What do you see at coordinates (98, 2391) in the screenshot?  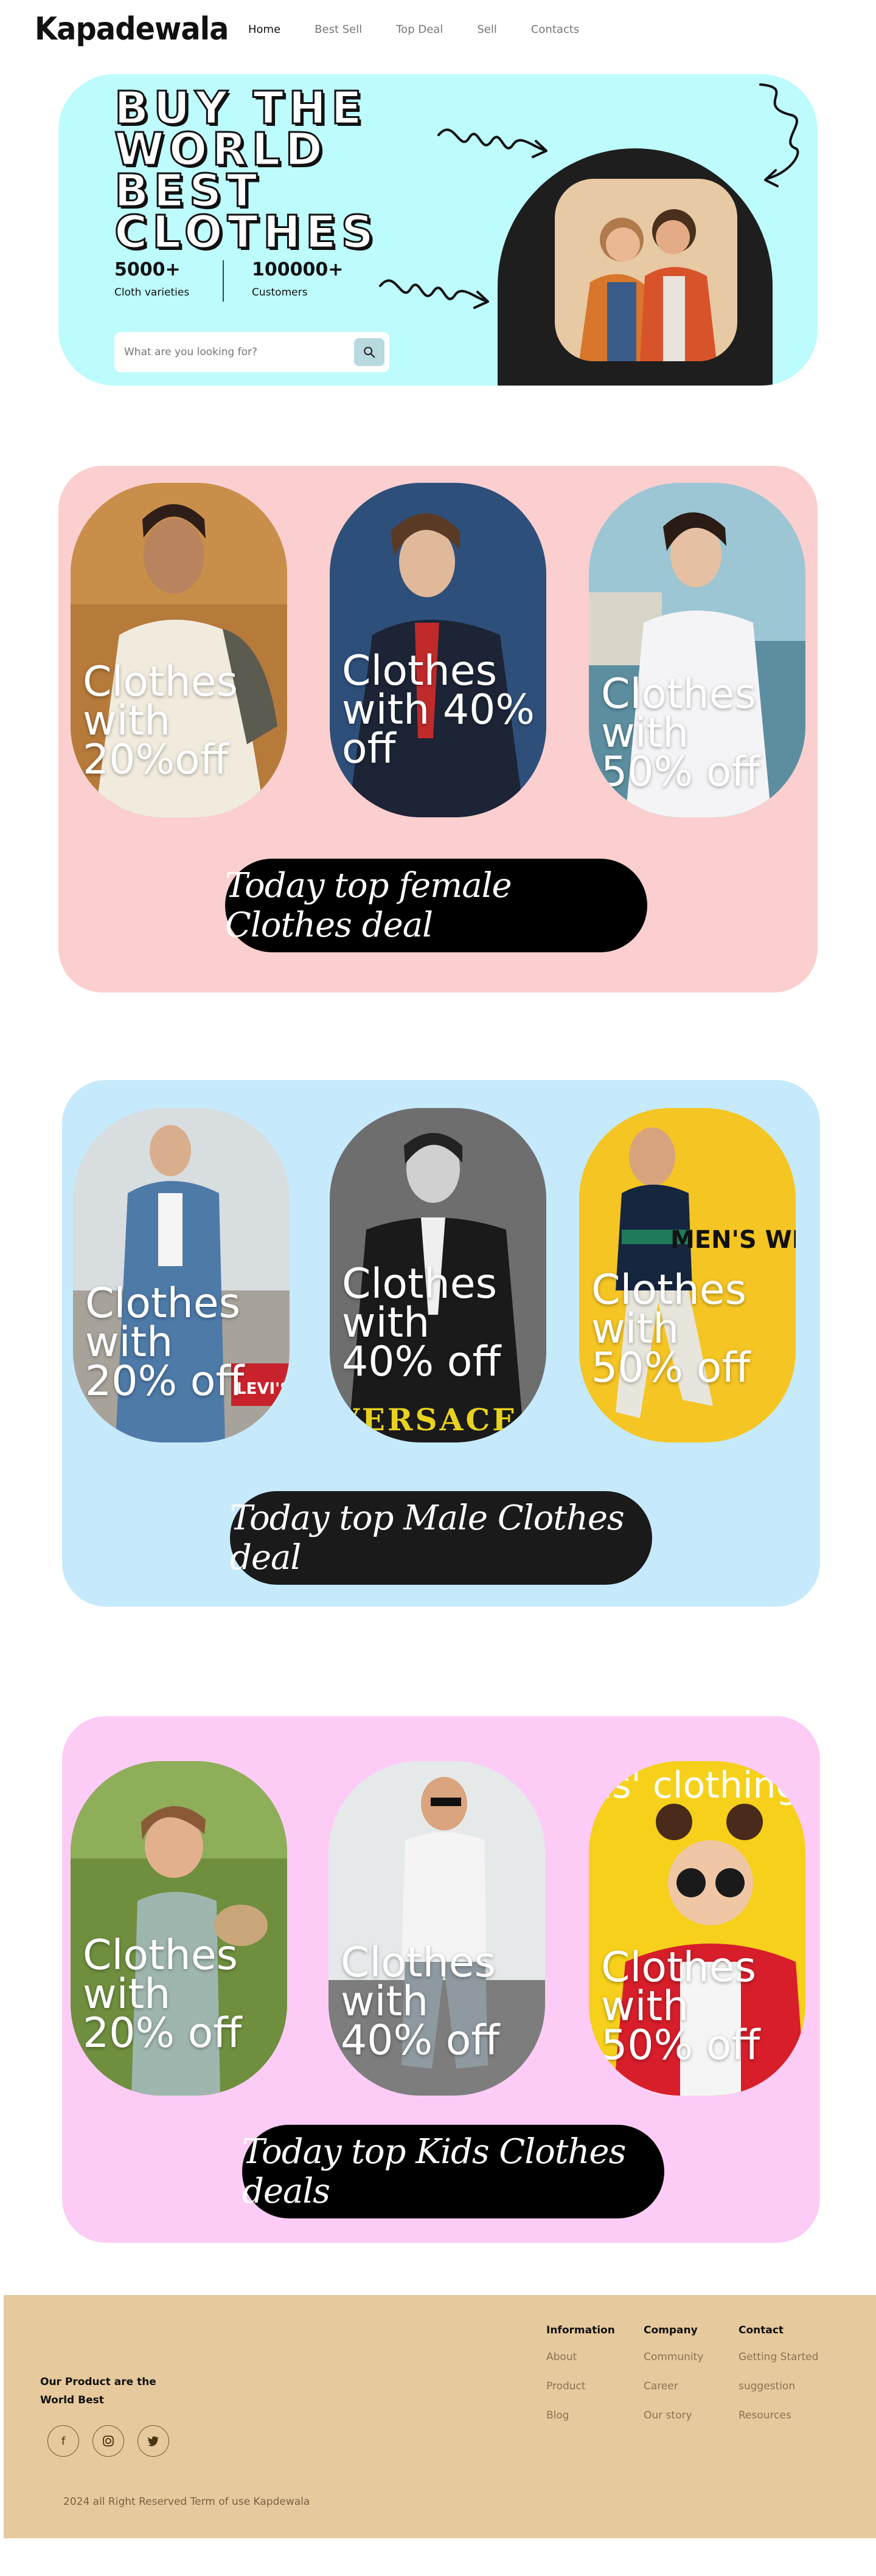 I see `footer-tagline: Our Product are the World Best` at bounding box center [98, 2391].